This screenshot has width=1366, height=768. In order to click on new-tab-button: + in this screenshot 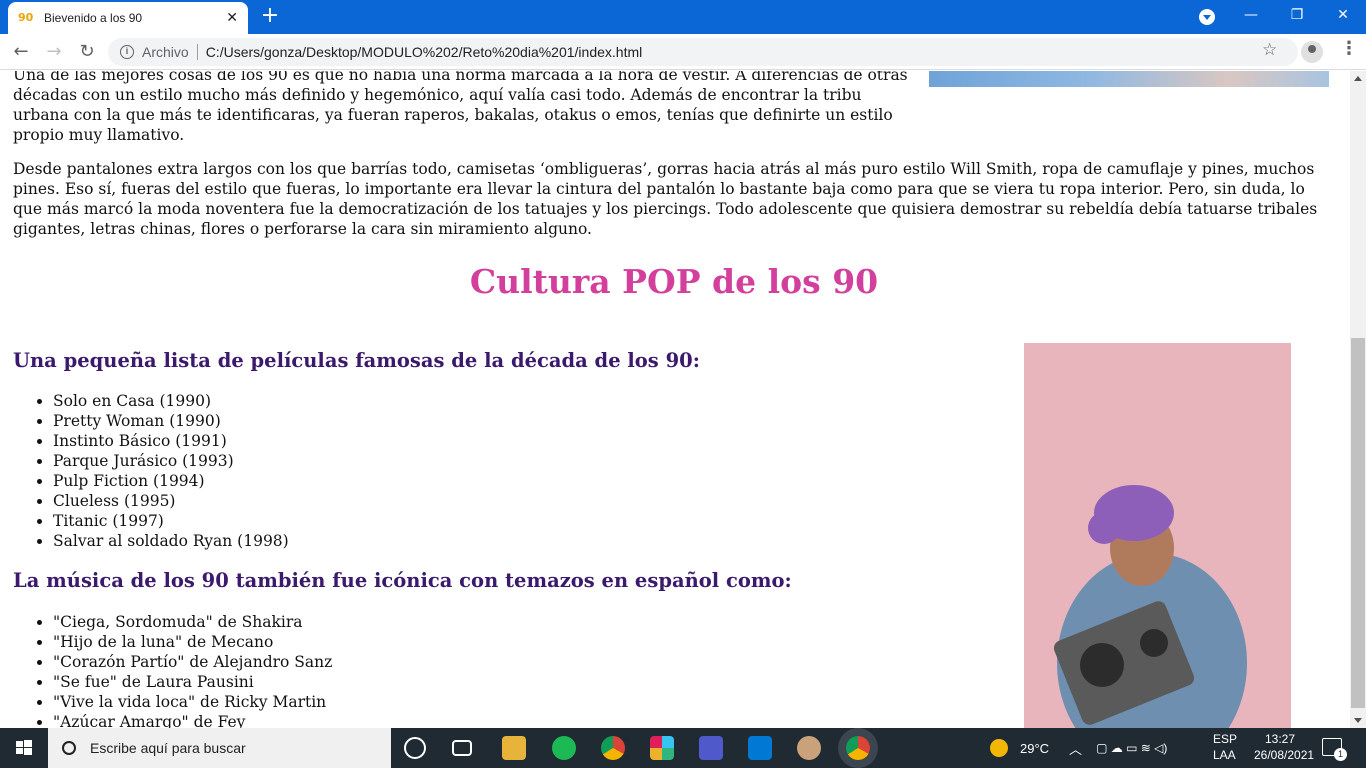, I will do `click(270, 17)`.